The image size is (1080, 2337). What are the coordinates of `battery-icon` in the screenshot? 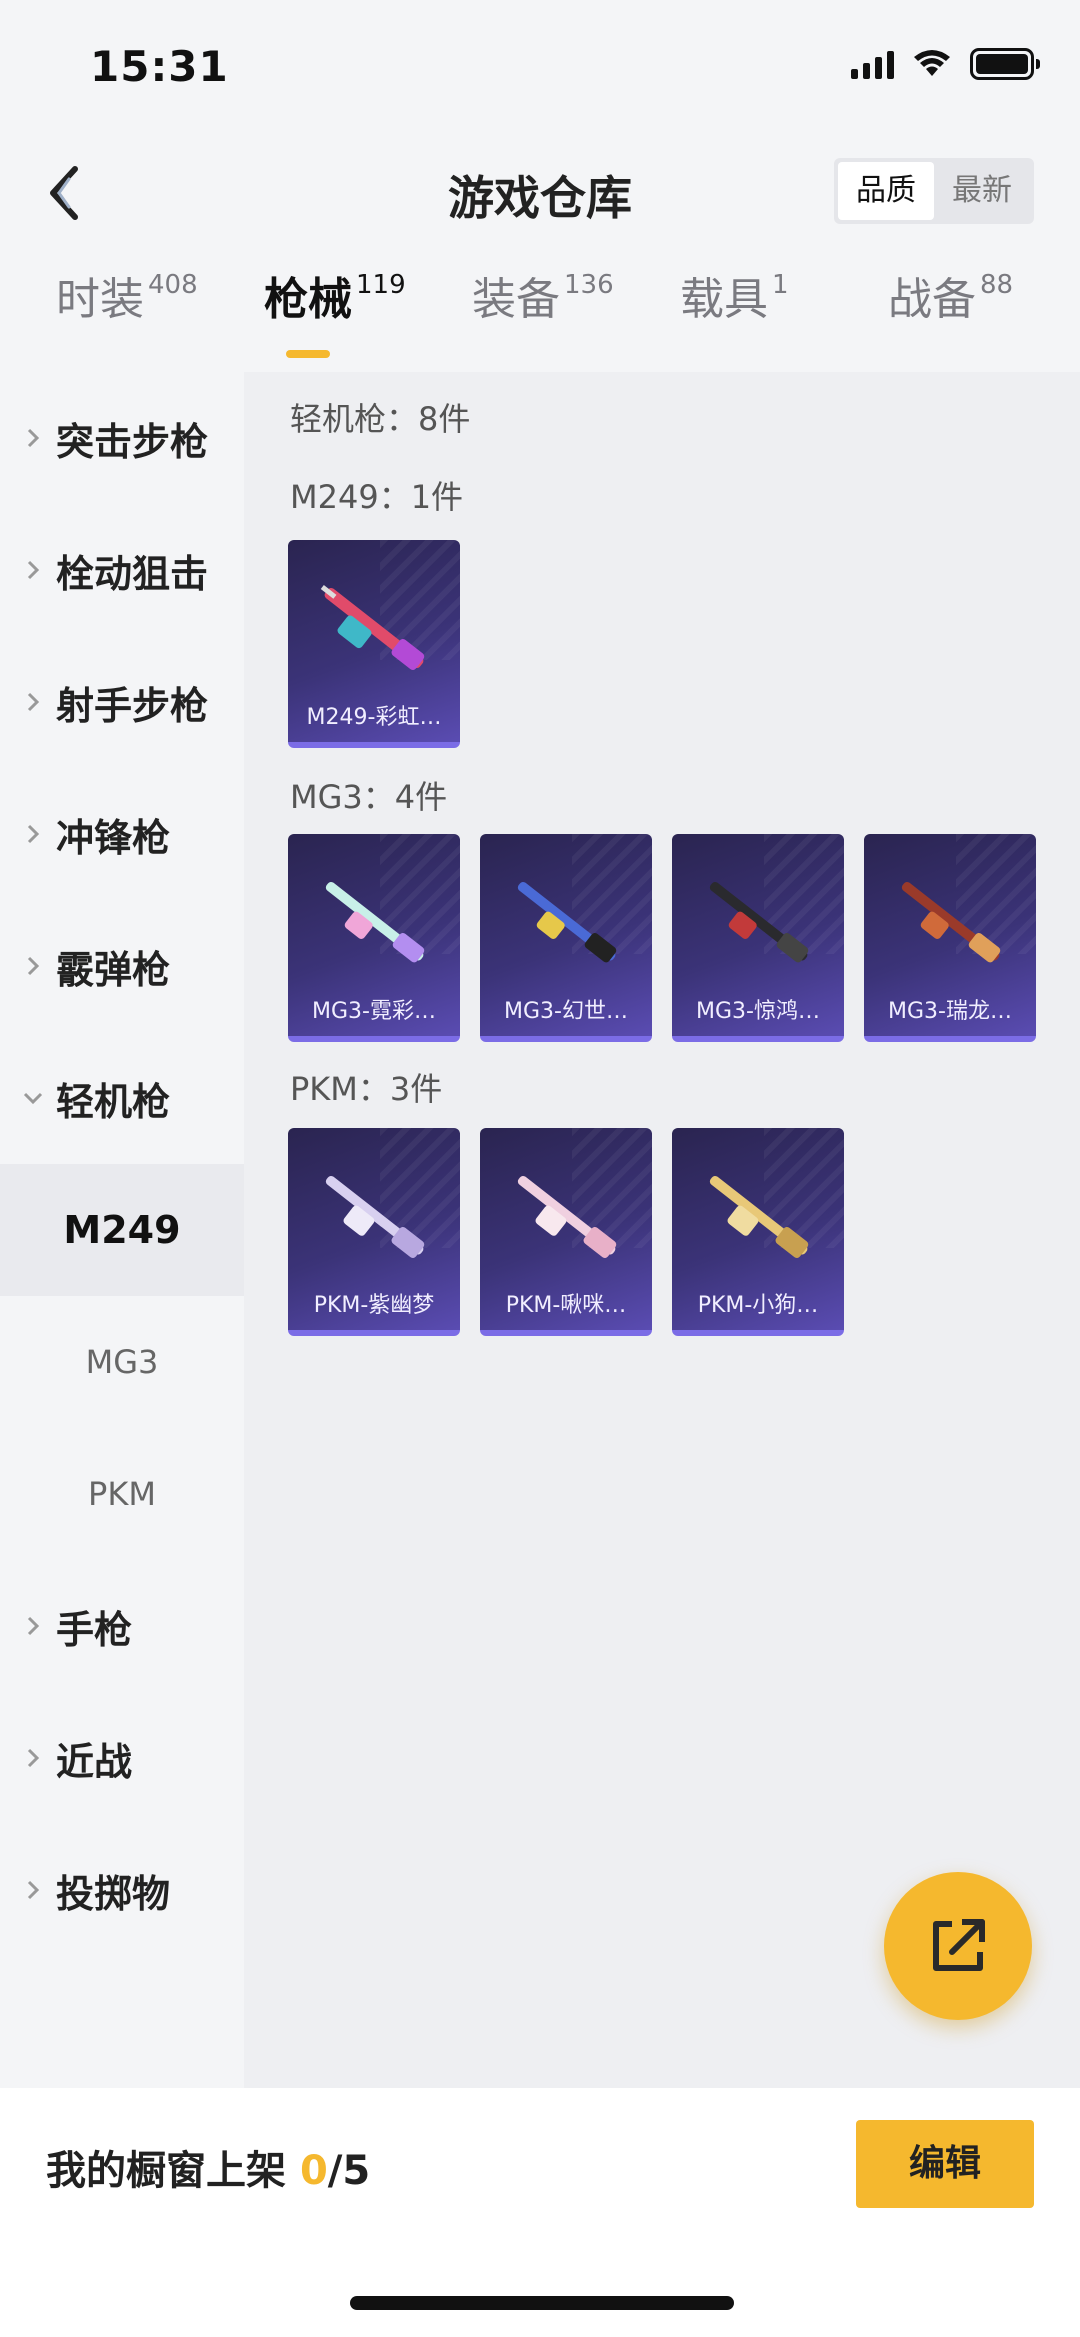 It's located at (1005, 64).